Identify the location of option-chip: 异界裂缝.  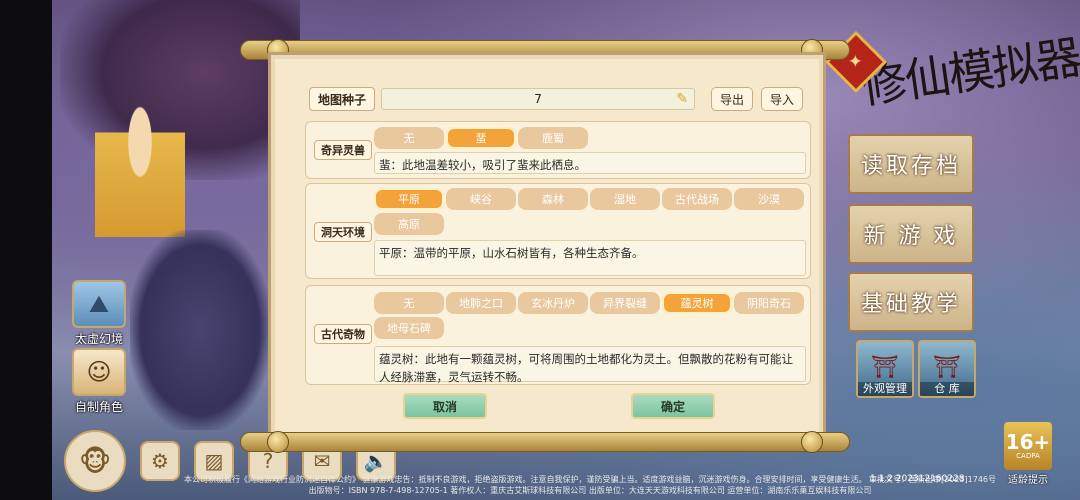
(625, 303).